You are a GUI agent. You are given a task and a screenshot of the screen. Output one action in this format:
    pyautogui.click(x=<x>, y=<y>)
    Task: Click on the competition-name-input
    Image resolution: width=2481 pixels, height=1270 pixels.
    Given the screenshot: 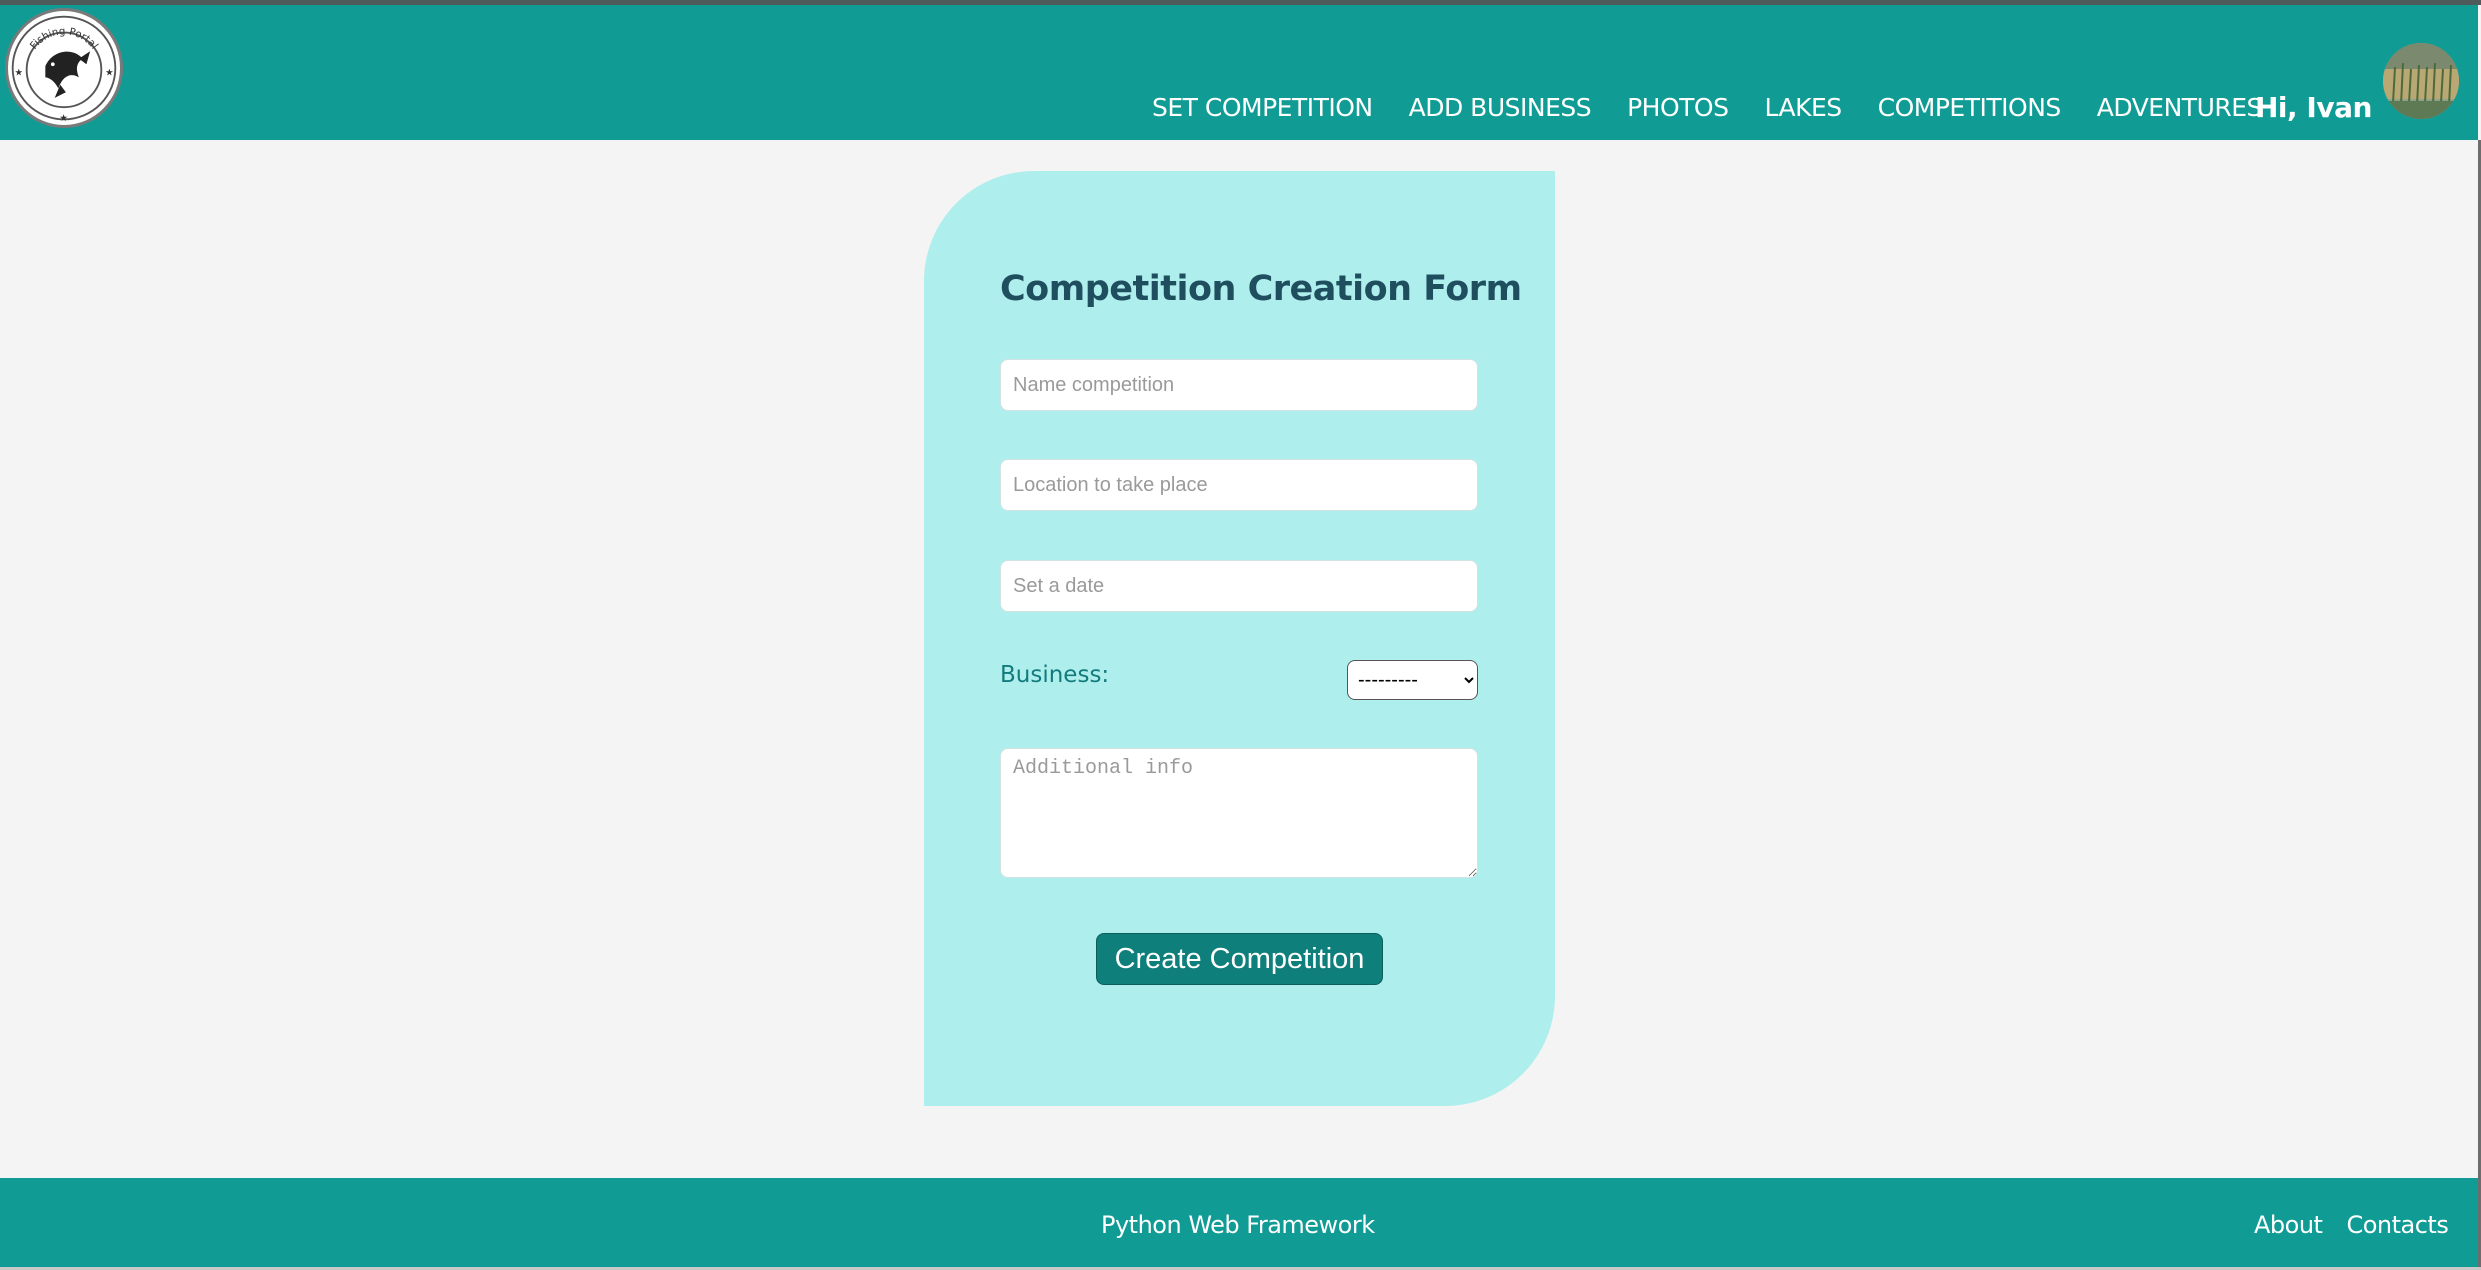 What is the action you would take?
    pyautogui.click(x=1239, y=385)
    